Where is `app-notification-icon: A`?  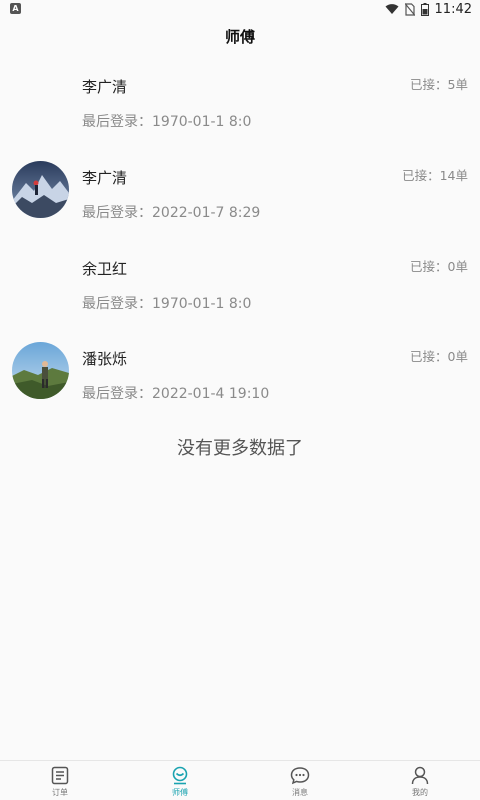
app-notification-icon: A is located at coordinates (15, 8).